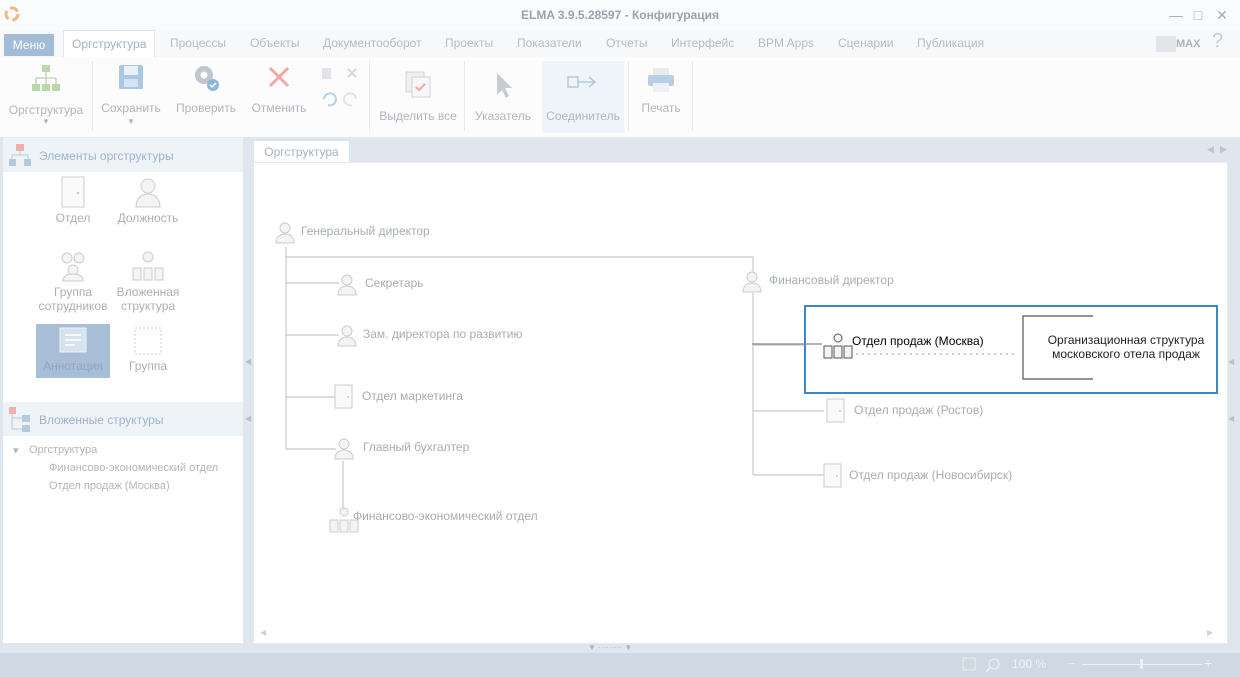  I want to click on node-fin-econ-dept: Финансово-экономический отдел, so click(445, 516).